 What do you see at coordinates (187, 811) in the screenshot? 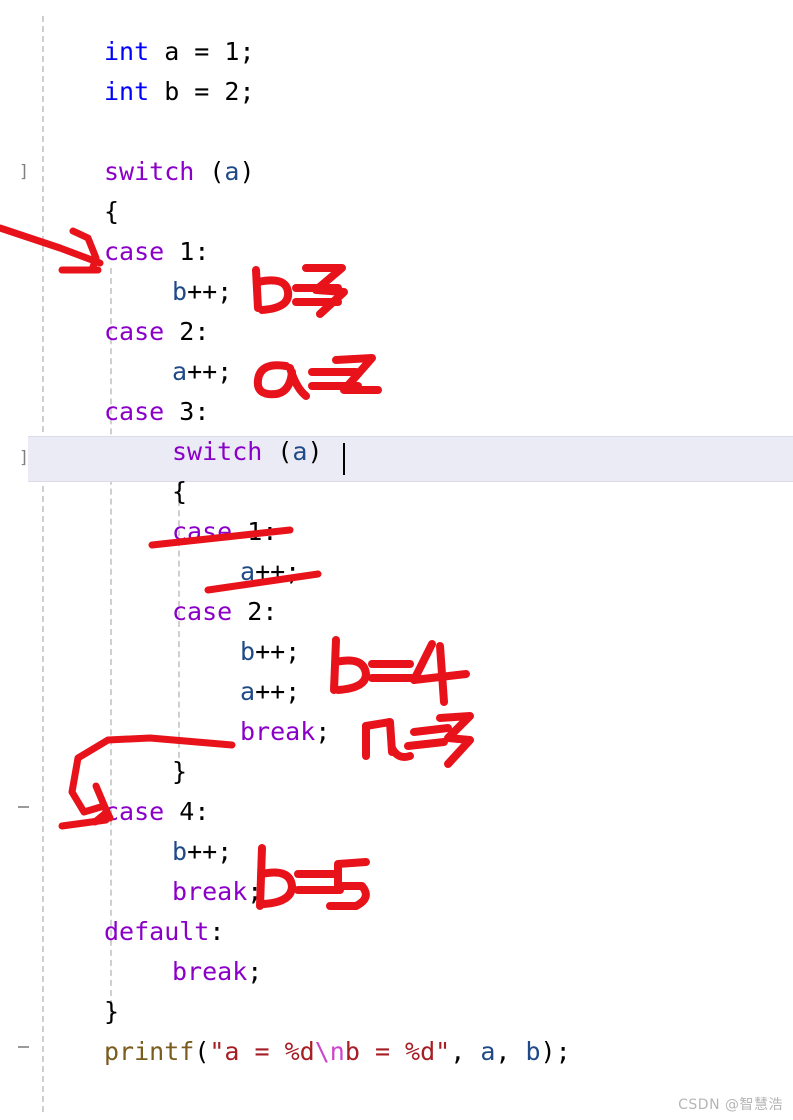
I see `code-token-plain: 4:` at bounding box center [187, 811].